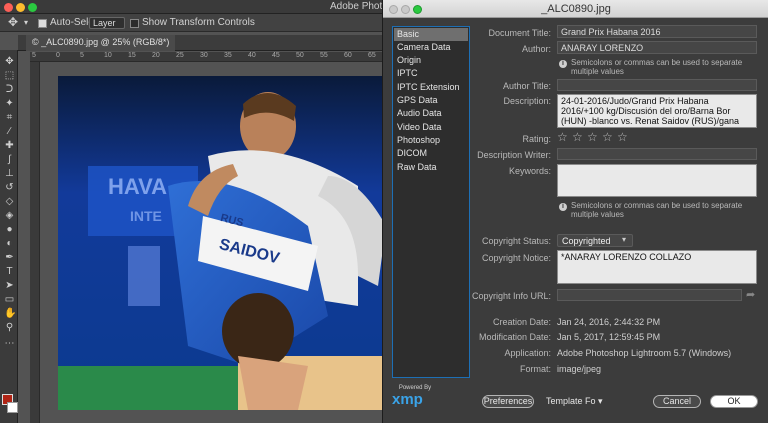  What do you see at coordinates (536, 49) in the screenshot?
I see `author-label: Author:` at bounding box center [536, 49].